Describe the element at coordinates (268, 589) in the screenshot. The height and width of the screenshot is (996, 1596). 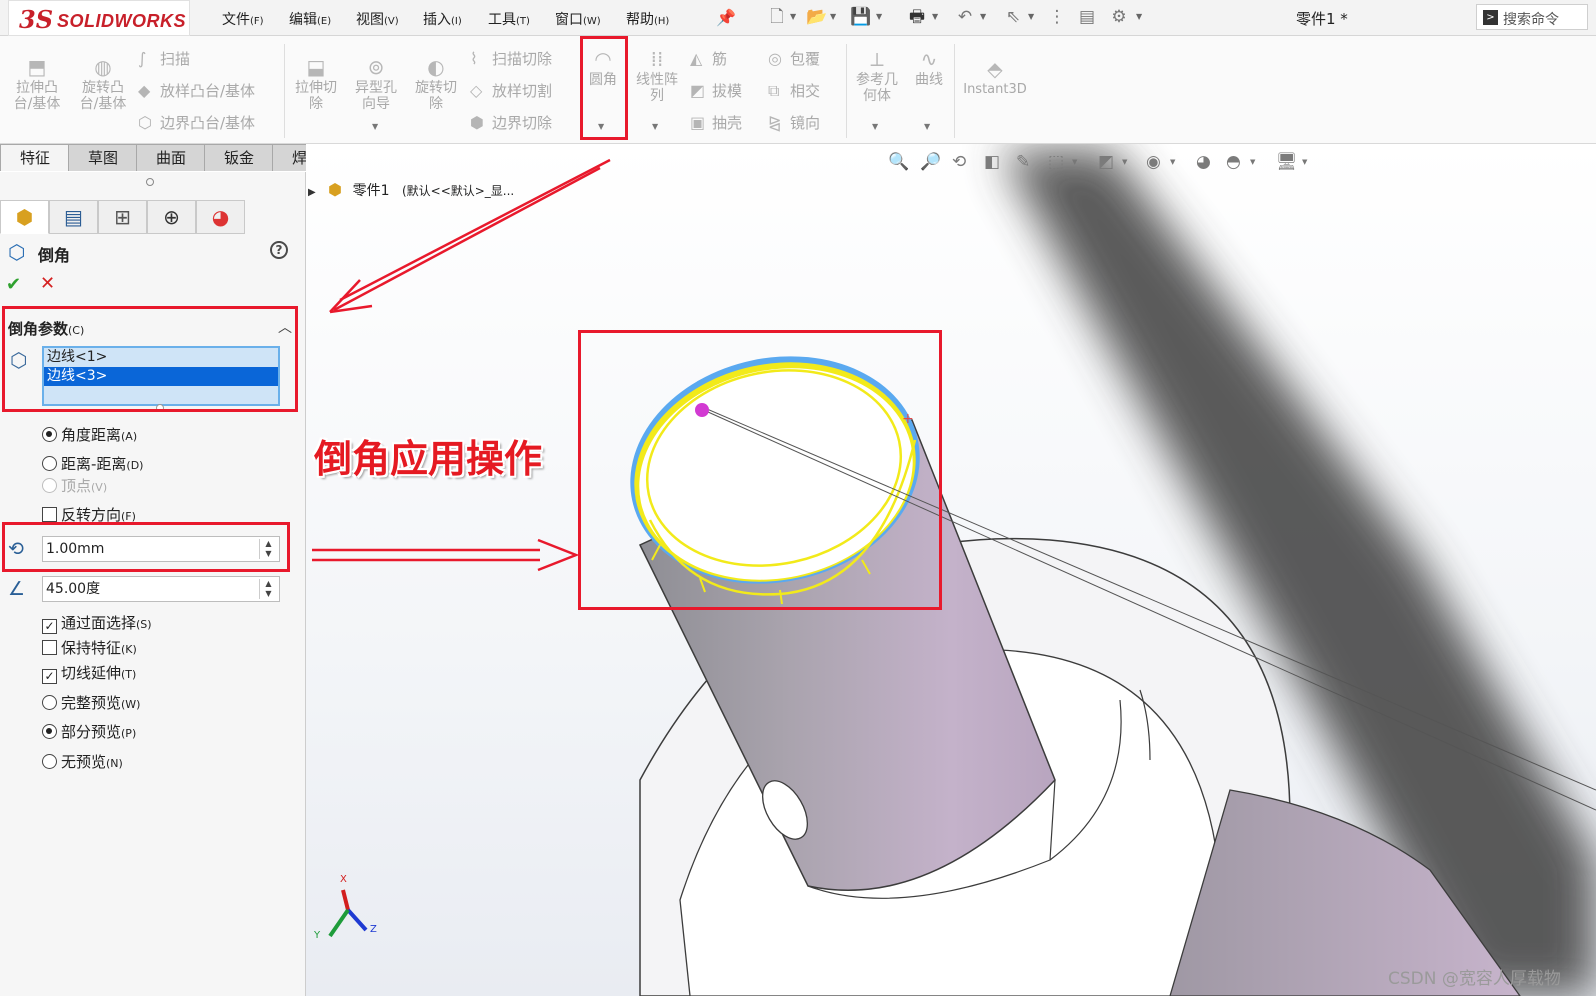
I see `angle-spinner: ▲ ▼` at that location.